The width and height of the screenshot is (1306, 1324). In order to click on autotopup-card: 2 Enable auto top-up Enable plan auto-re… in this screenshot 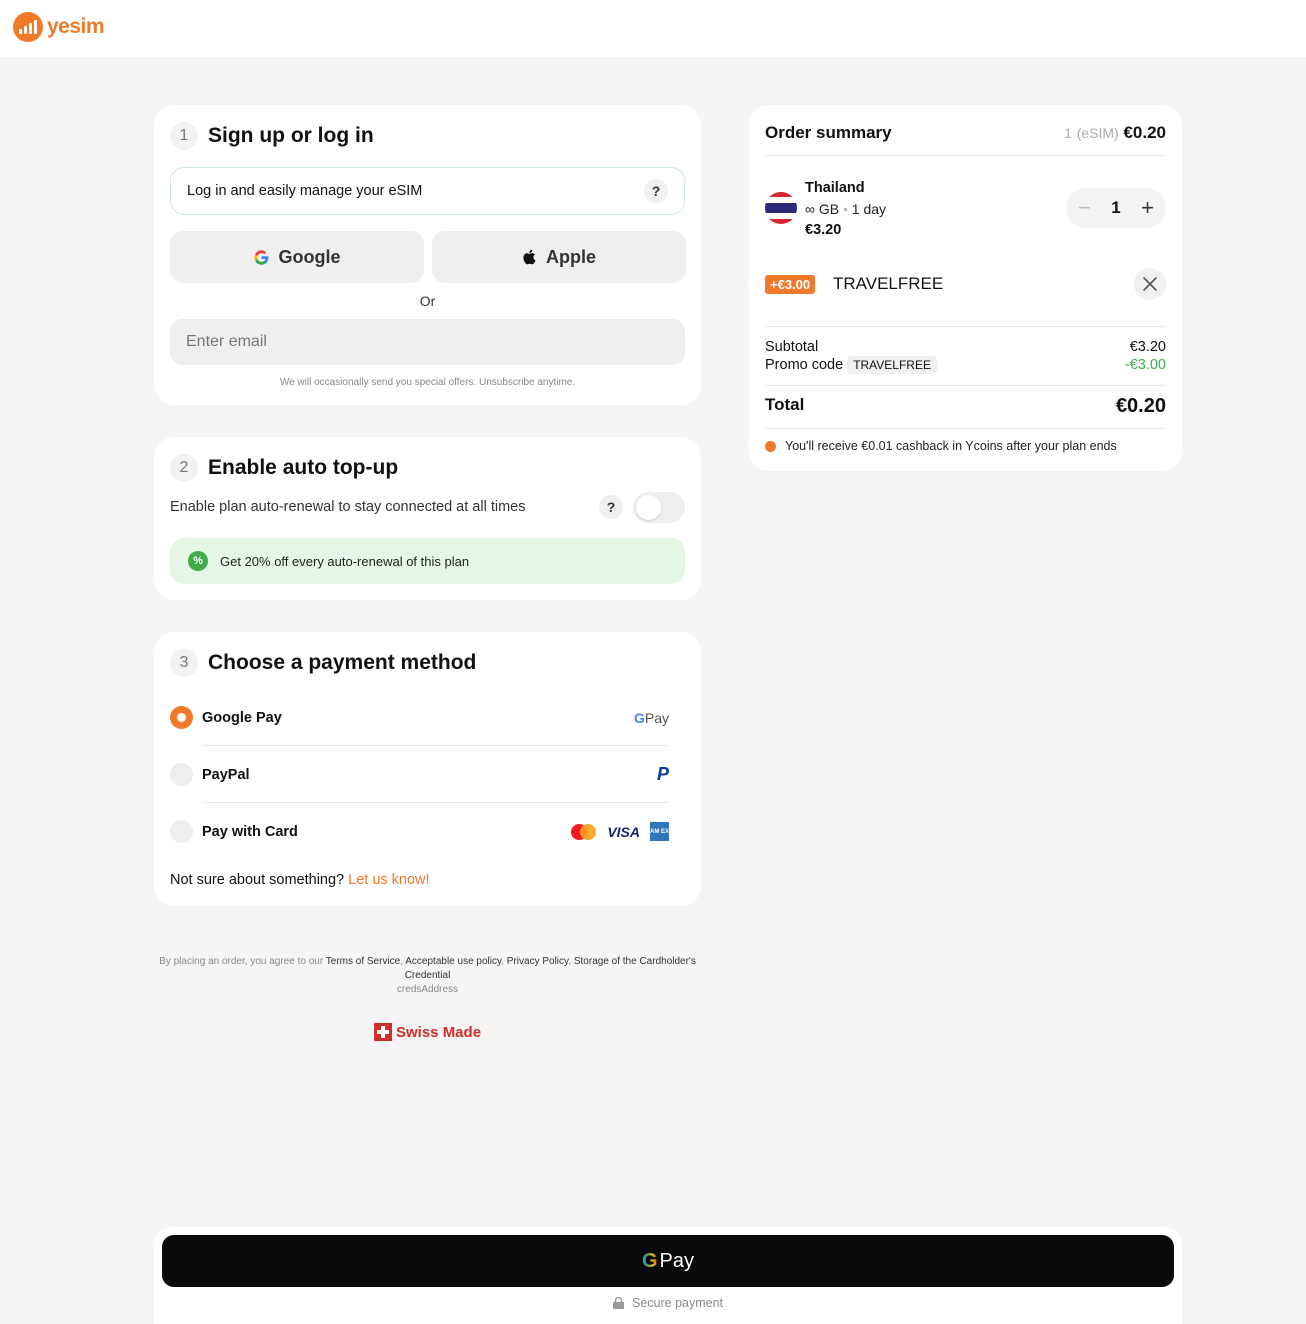, I will do `click(427, 518)`.